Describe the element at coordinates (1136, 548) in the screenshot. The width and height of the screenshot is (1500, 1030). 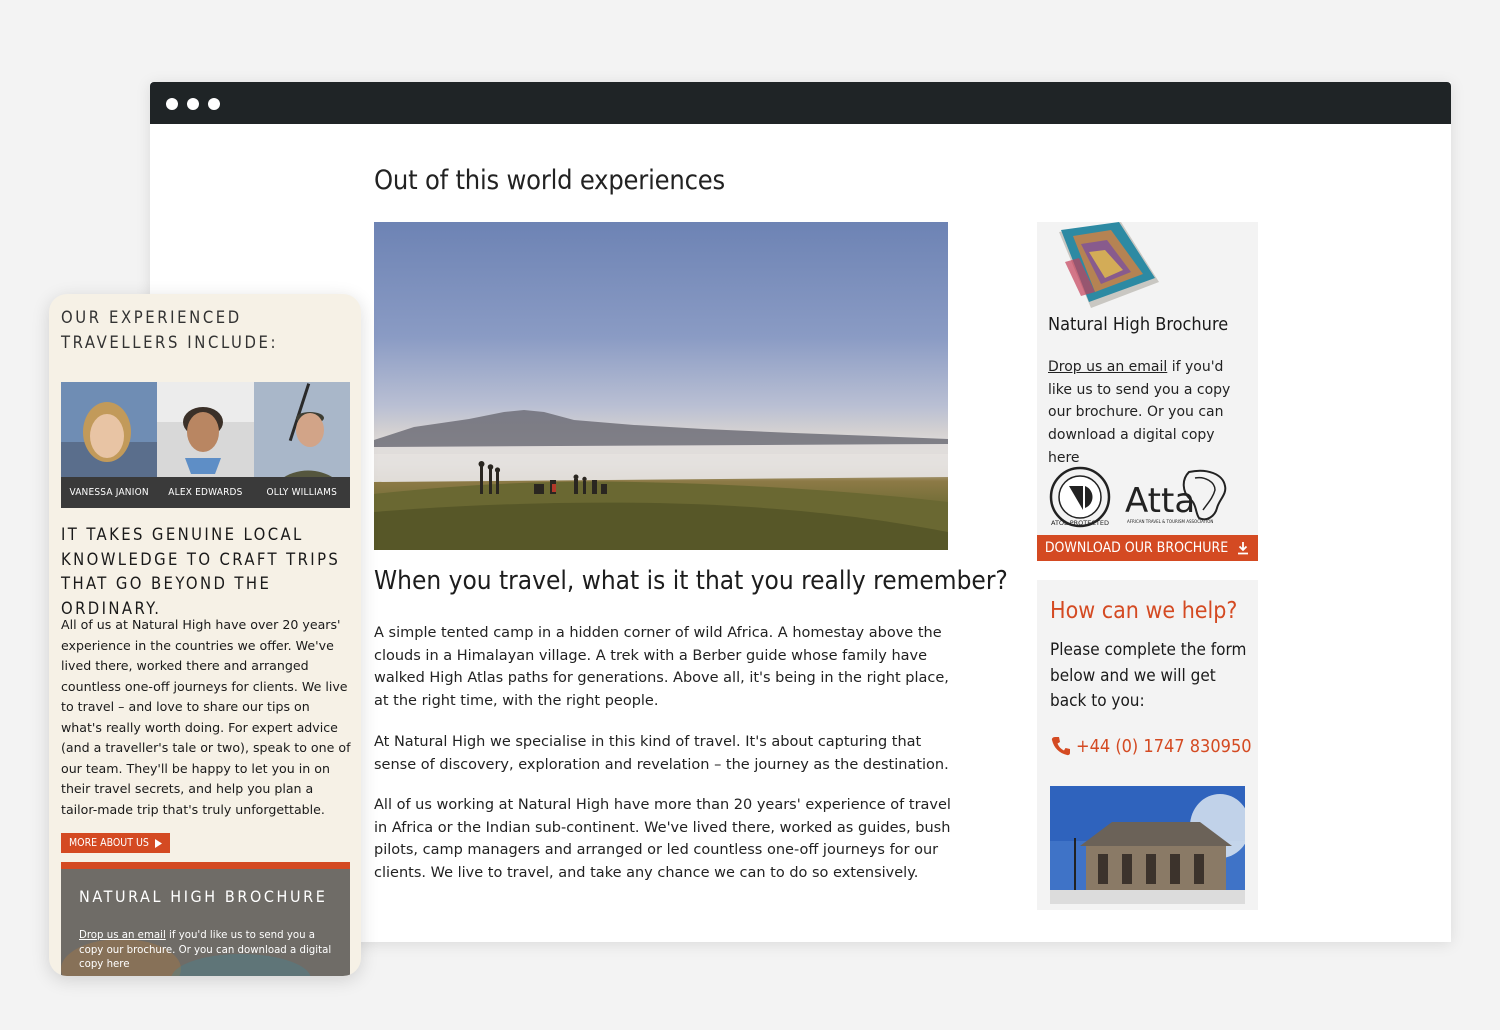
I see `download-brochure-label: DOWNLOAD OUR BROCHURE` at that location.